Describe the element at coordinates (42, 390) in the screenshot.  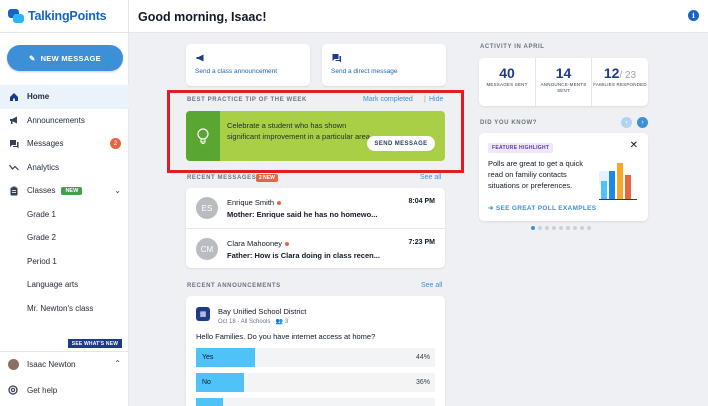
I see `get-help-label: Get help` at that location.